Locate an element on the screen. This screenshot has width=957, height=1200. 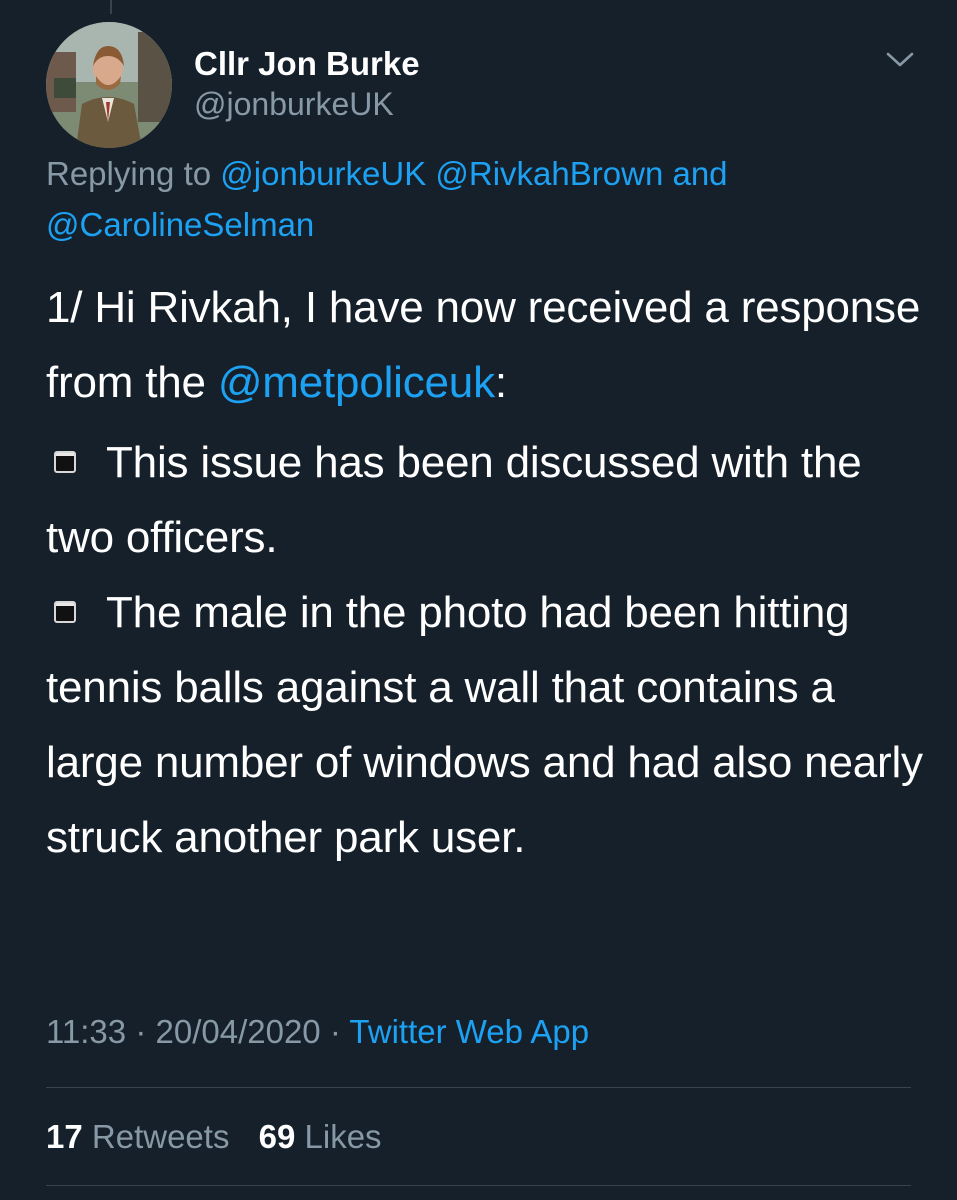
likes-count: 69 is located at coordinates (277, 1136).